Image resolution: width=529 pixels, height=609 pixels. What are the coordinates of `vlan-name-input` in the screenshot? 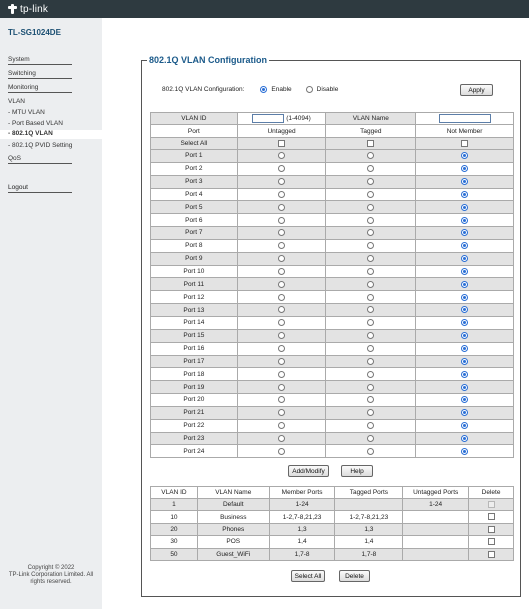 It's located at (464, 118).